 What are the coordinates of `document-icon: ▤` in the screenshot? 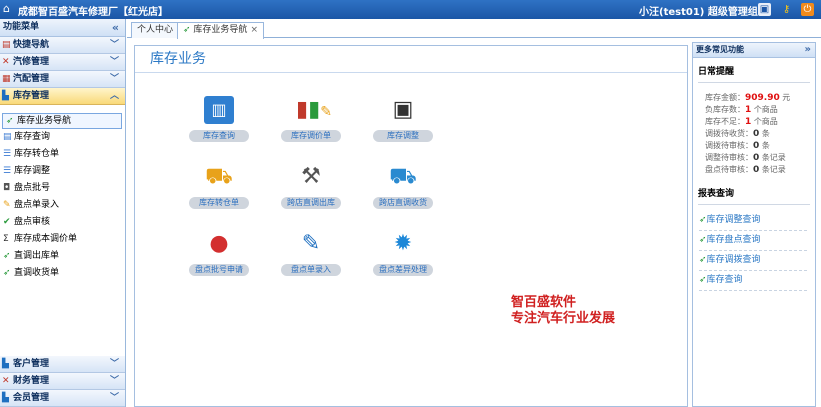 It's located at (7, 137).